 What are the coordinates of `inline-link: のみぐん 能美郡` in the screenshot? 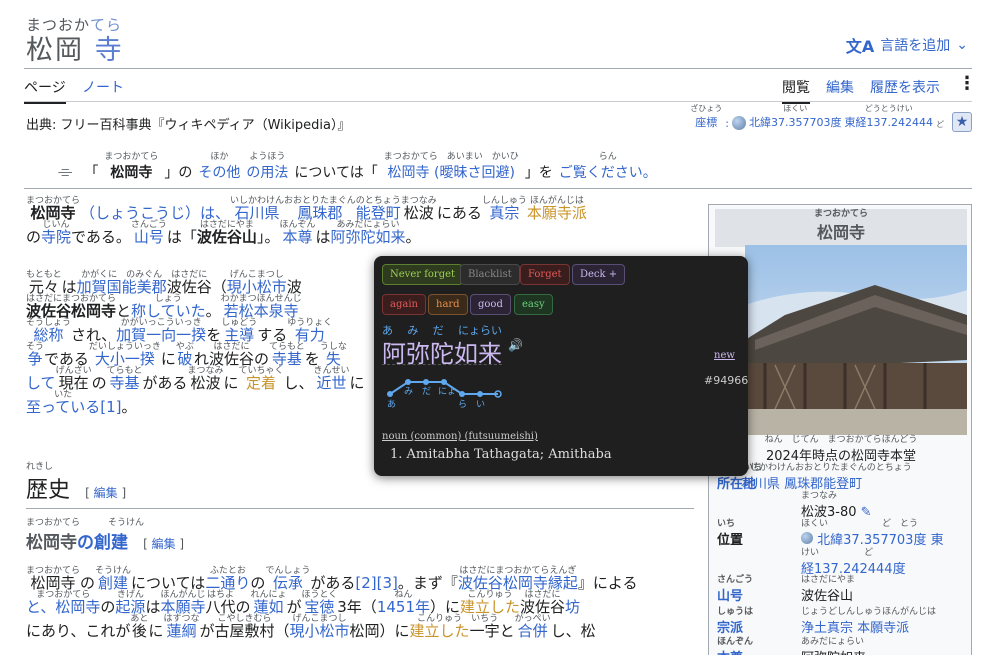 It's located at (144, 282).